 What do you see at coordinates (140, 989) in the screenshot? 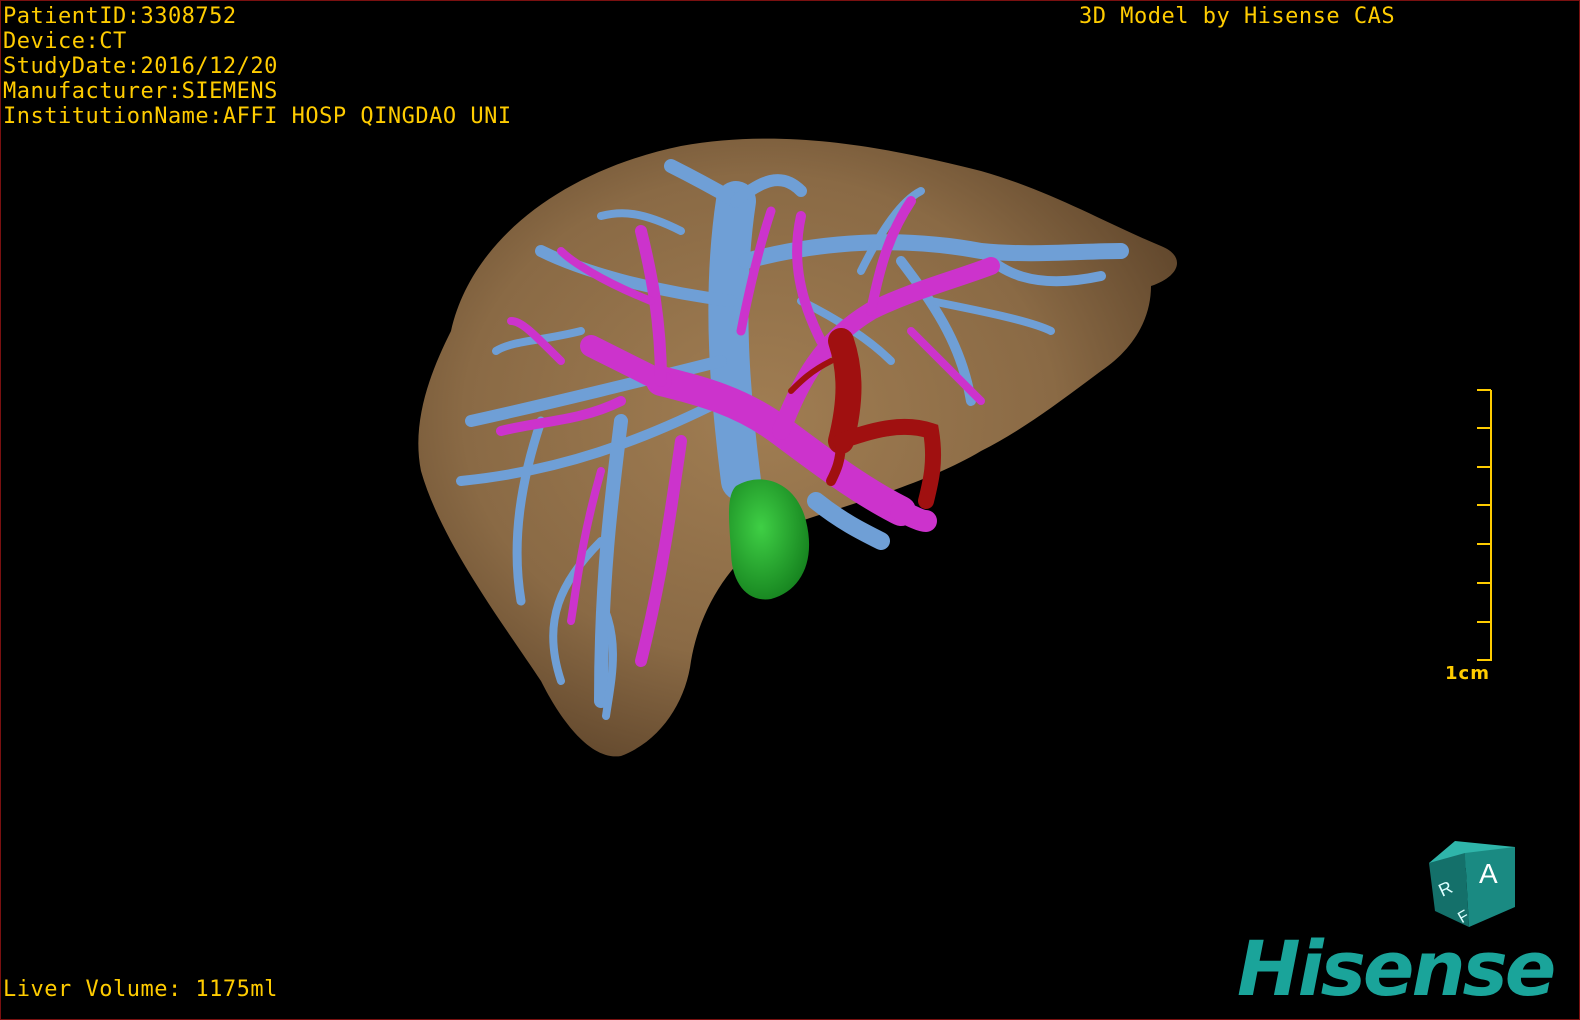
I see `liver-volume-label: Liver Volume: 1175ml` at bounding box center [140, 989].